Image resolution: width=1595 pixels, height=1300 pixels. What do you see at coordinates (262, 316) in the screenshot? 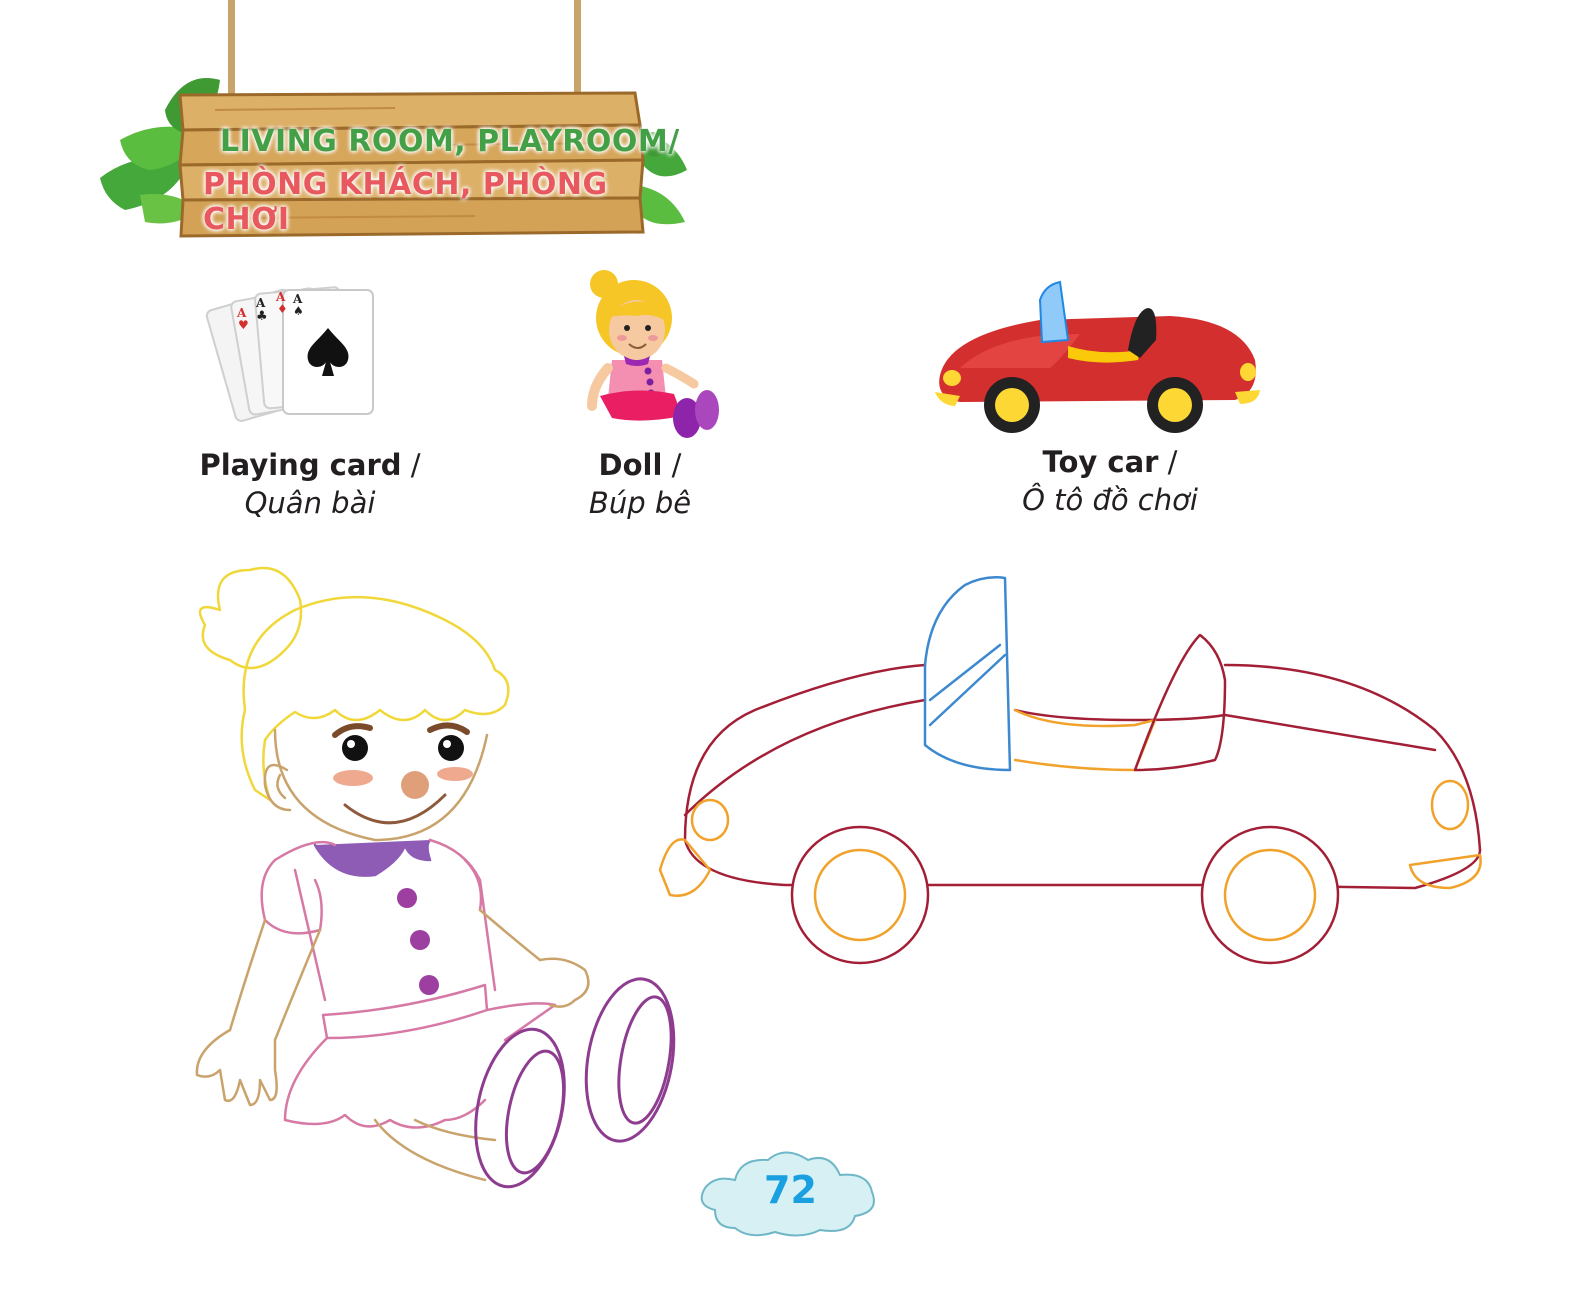
I see `card-suit-club-icon: ♣` at bounding box center [262, 316].